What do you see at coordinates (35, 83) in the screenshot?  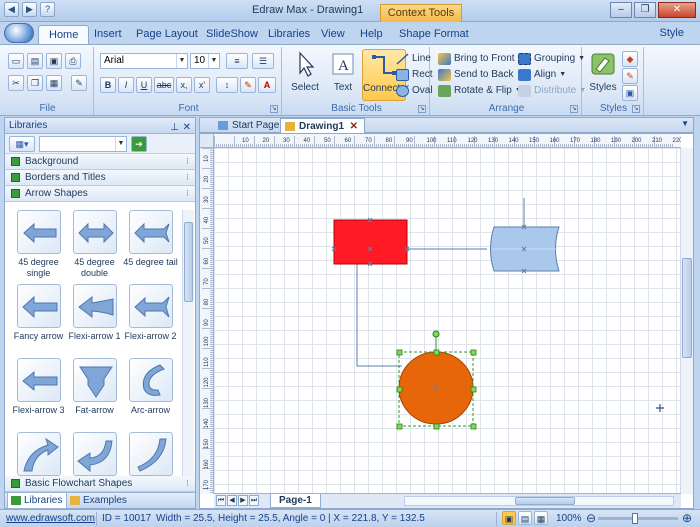 I see `copy-icon: ❐` at bounding box center [35, 83].